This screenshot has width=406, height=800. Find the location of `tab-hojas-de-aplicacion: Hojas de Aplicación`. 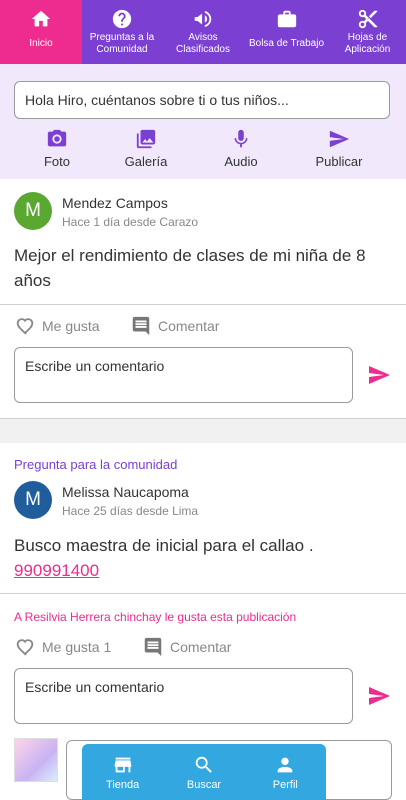

tab-hojas-de-aplicacion: Hojas de Aplicación is located at coordinates (367, 32).